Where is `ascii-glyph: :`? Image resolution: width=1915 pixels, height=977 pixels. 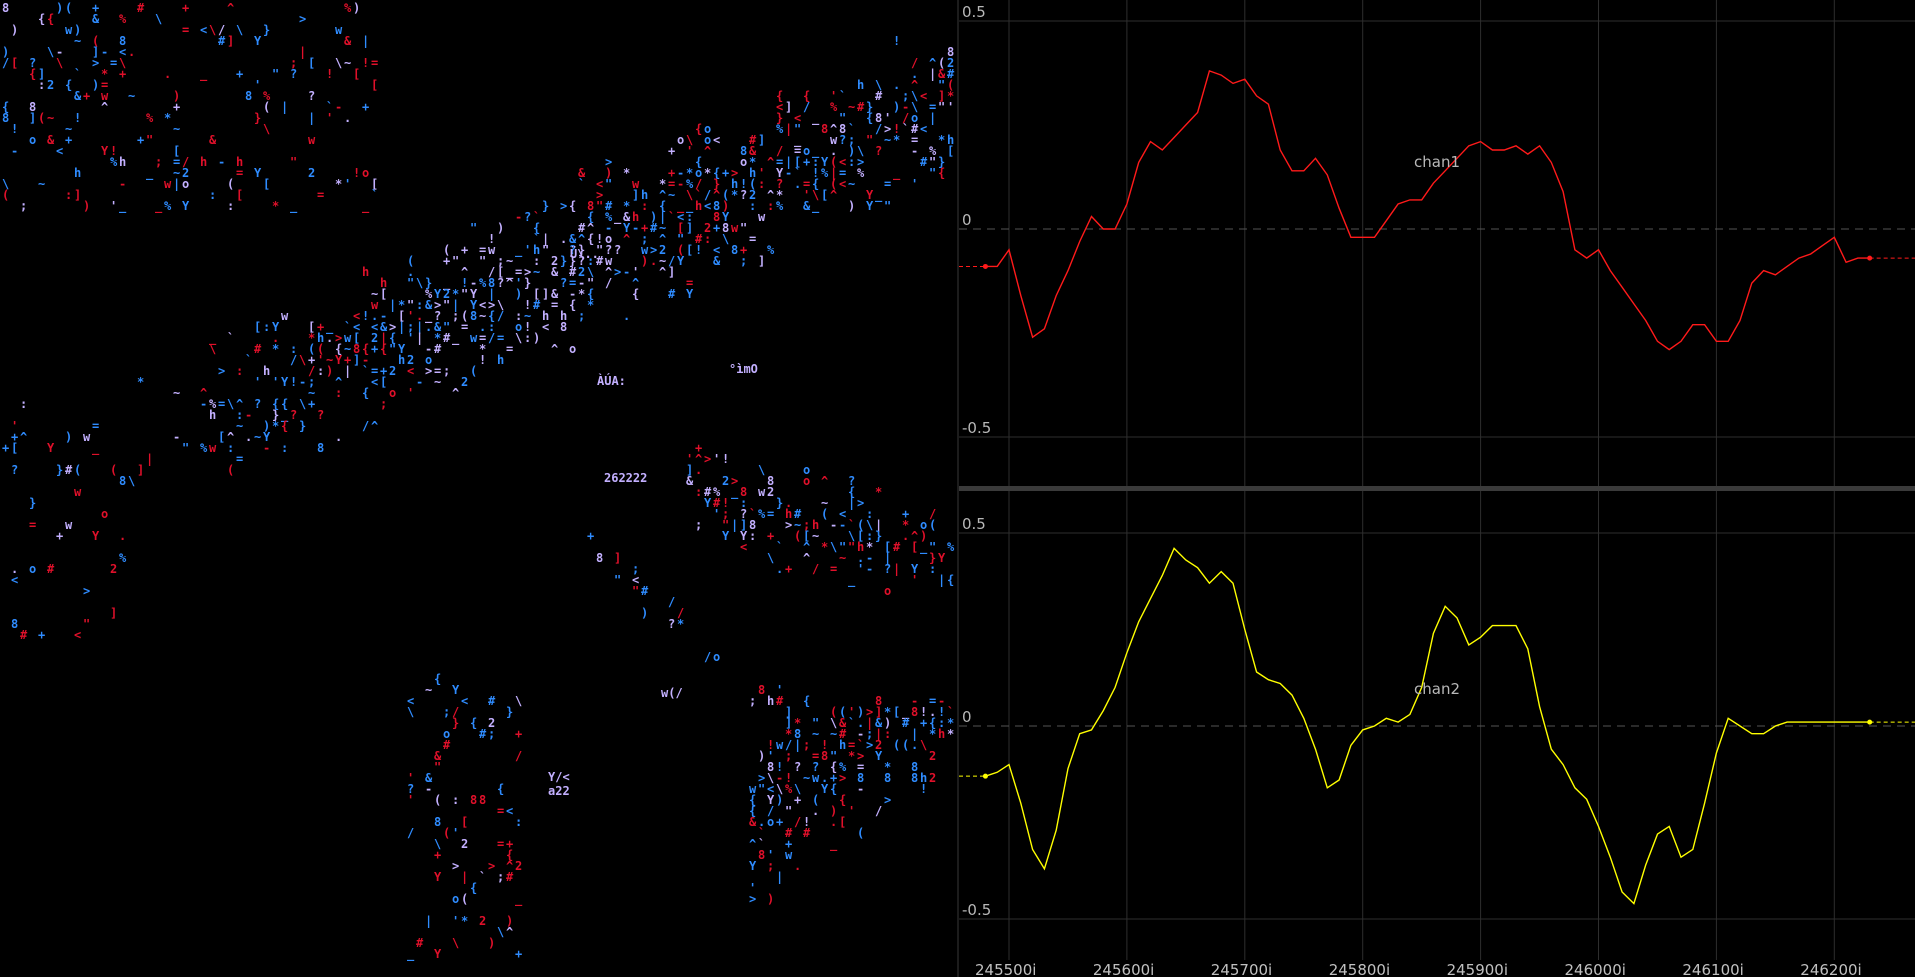
ascii-glyph: : is located at coordinates (752, 536).